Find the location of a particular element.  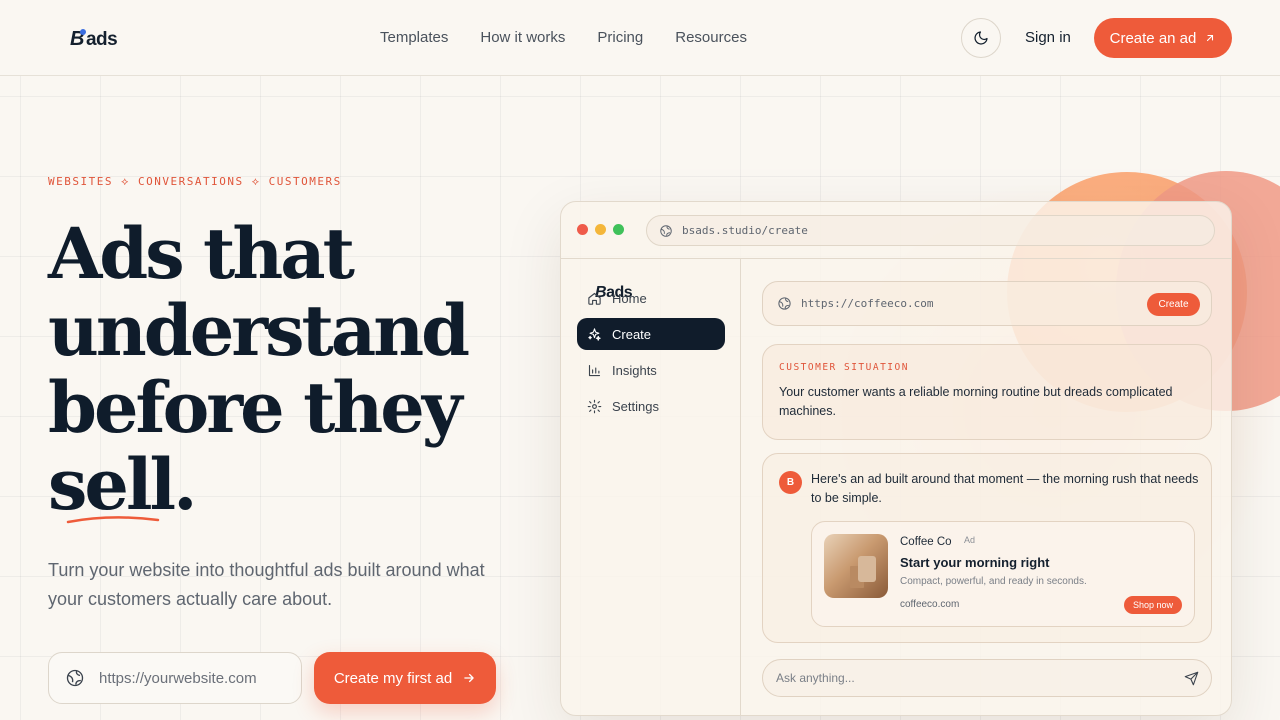

sidebar-item-create: Create is located at coordinates (651, 334).